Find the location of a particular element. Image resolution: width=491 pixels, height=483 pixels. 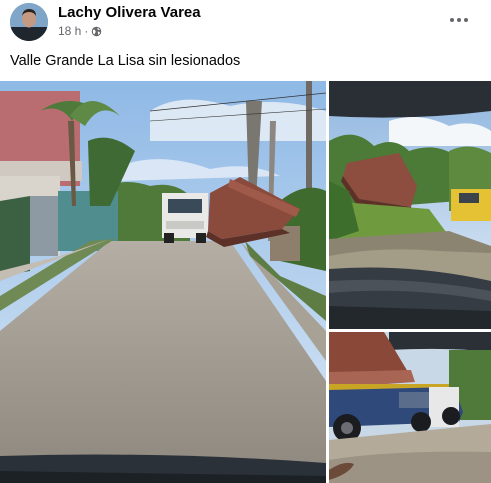

post-meta: 18 h · is located at coordinates (80, 31).